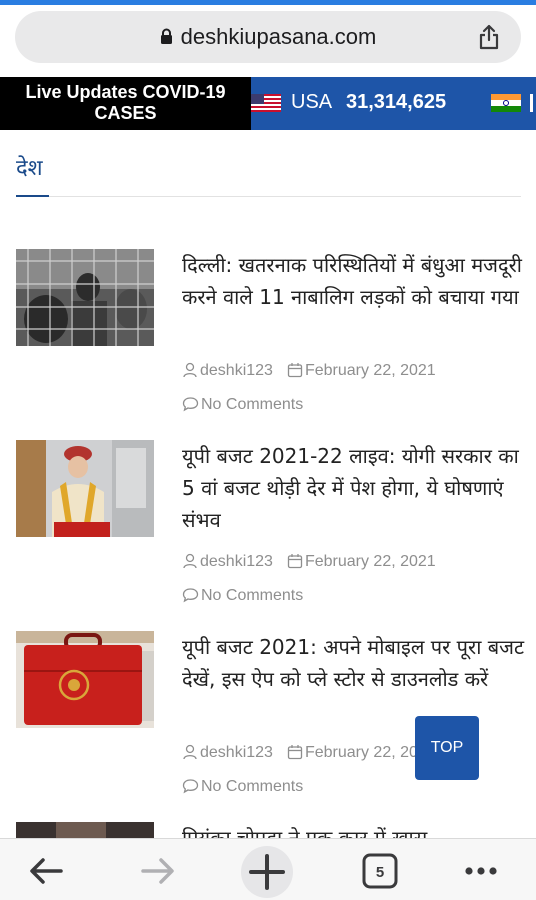 Image resolution: width=536 pixels, height=900 pixels. What do you see at coordinates (32, 196) in the screenshot?
I see `section-title-underline` at bounding box center [32, 196].